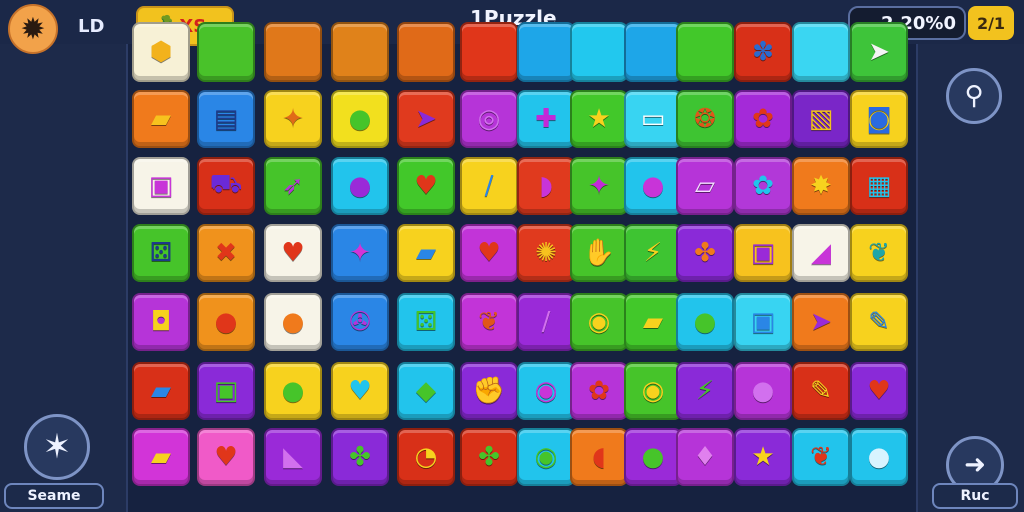  I want to click on gear-icon: ✹, so click(33, 29).